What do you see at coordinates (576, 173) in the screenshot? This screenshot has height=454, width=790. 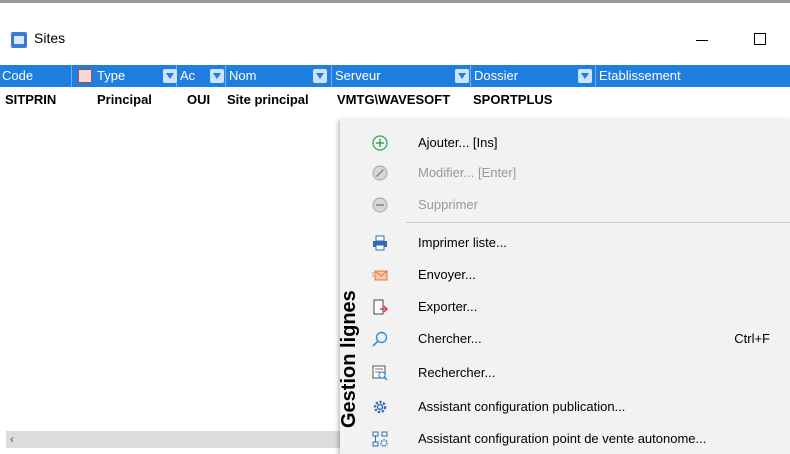 I see `menu-item-modifier: Modifier... [Enter]` at bounding box center [576, 173].